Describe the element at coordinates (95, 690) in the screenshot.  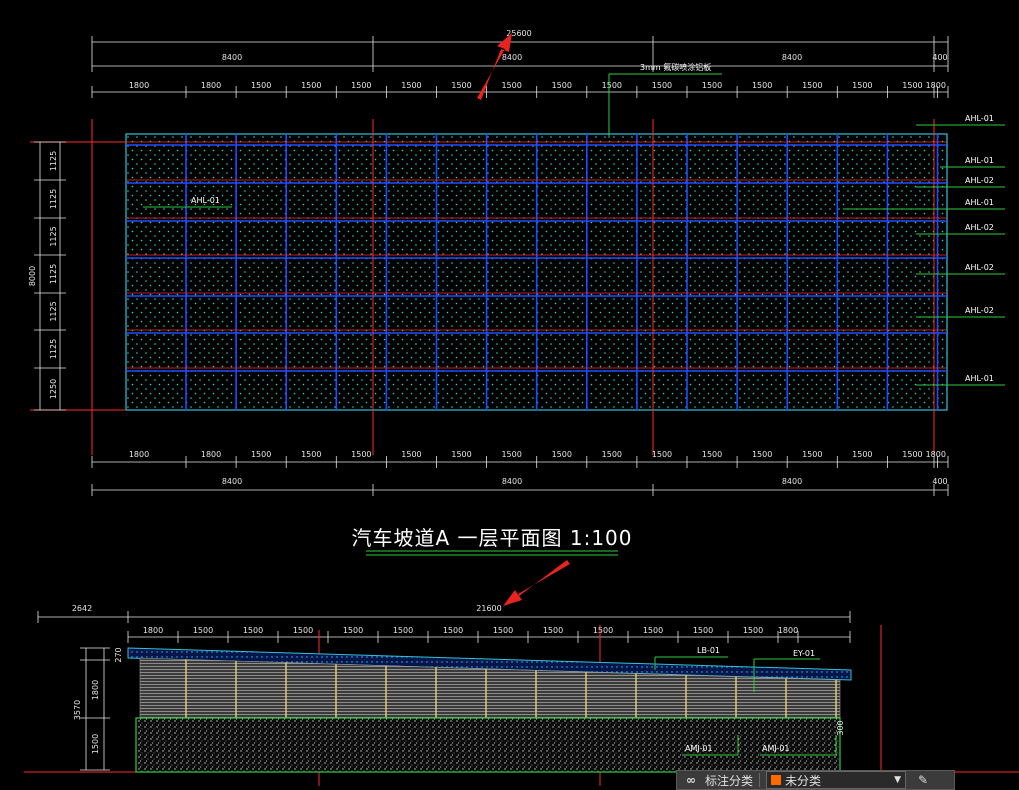
I see `elevation-height-mid: 1800` at that location.